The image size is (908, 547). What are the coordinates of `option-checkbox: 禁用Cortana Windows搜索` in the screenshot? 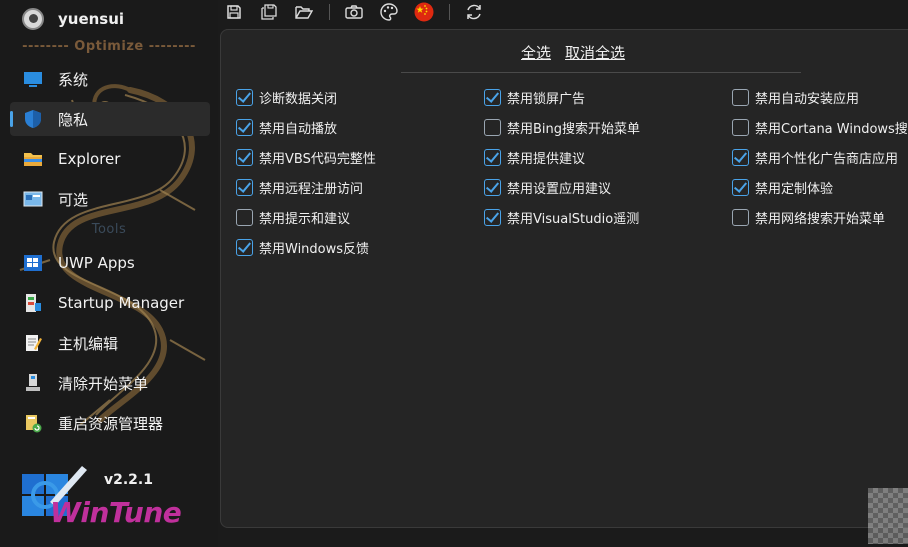 It's located at (820, 127).